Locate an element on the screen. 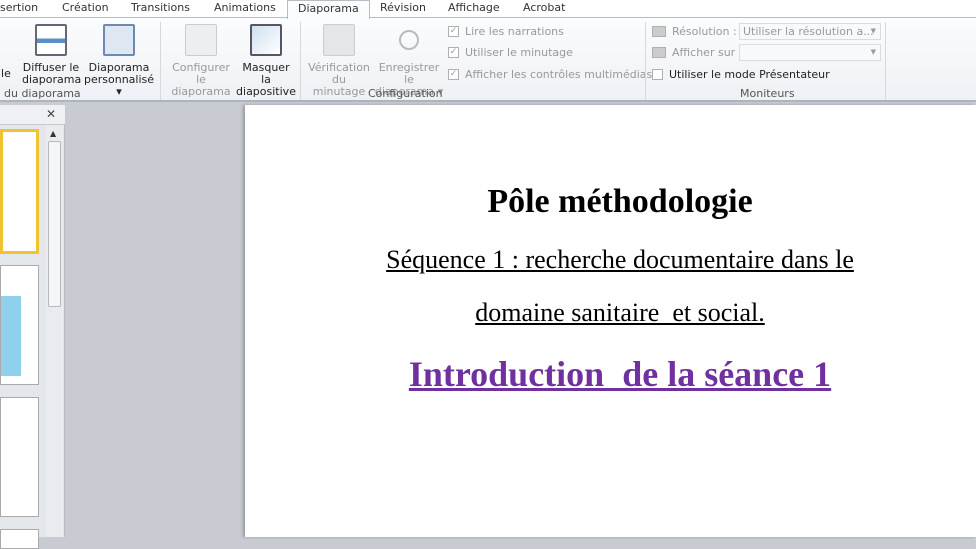 Image resolution: width=976 pixels, height=549 pixels. timings-checkbox: ✓ Utiliser le minutage is located at coordinates (510, 52).